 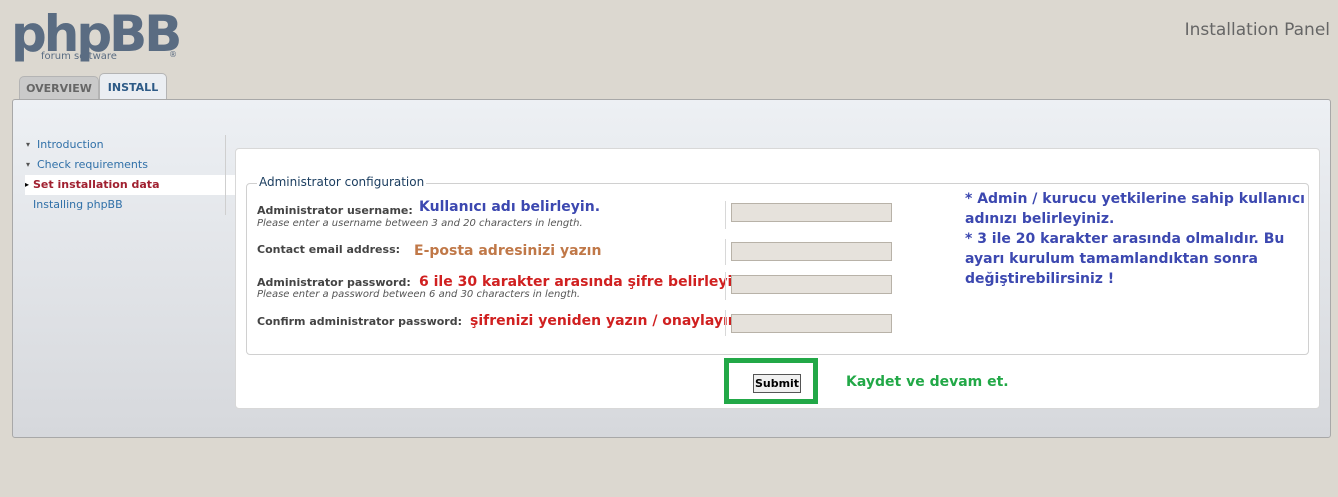 What do you see at coordinates (131, 145) in the screenshot?
I see `sidebar-item-introduction: ▾ Introduction` at bounding box center [131, 145].